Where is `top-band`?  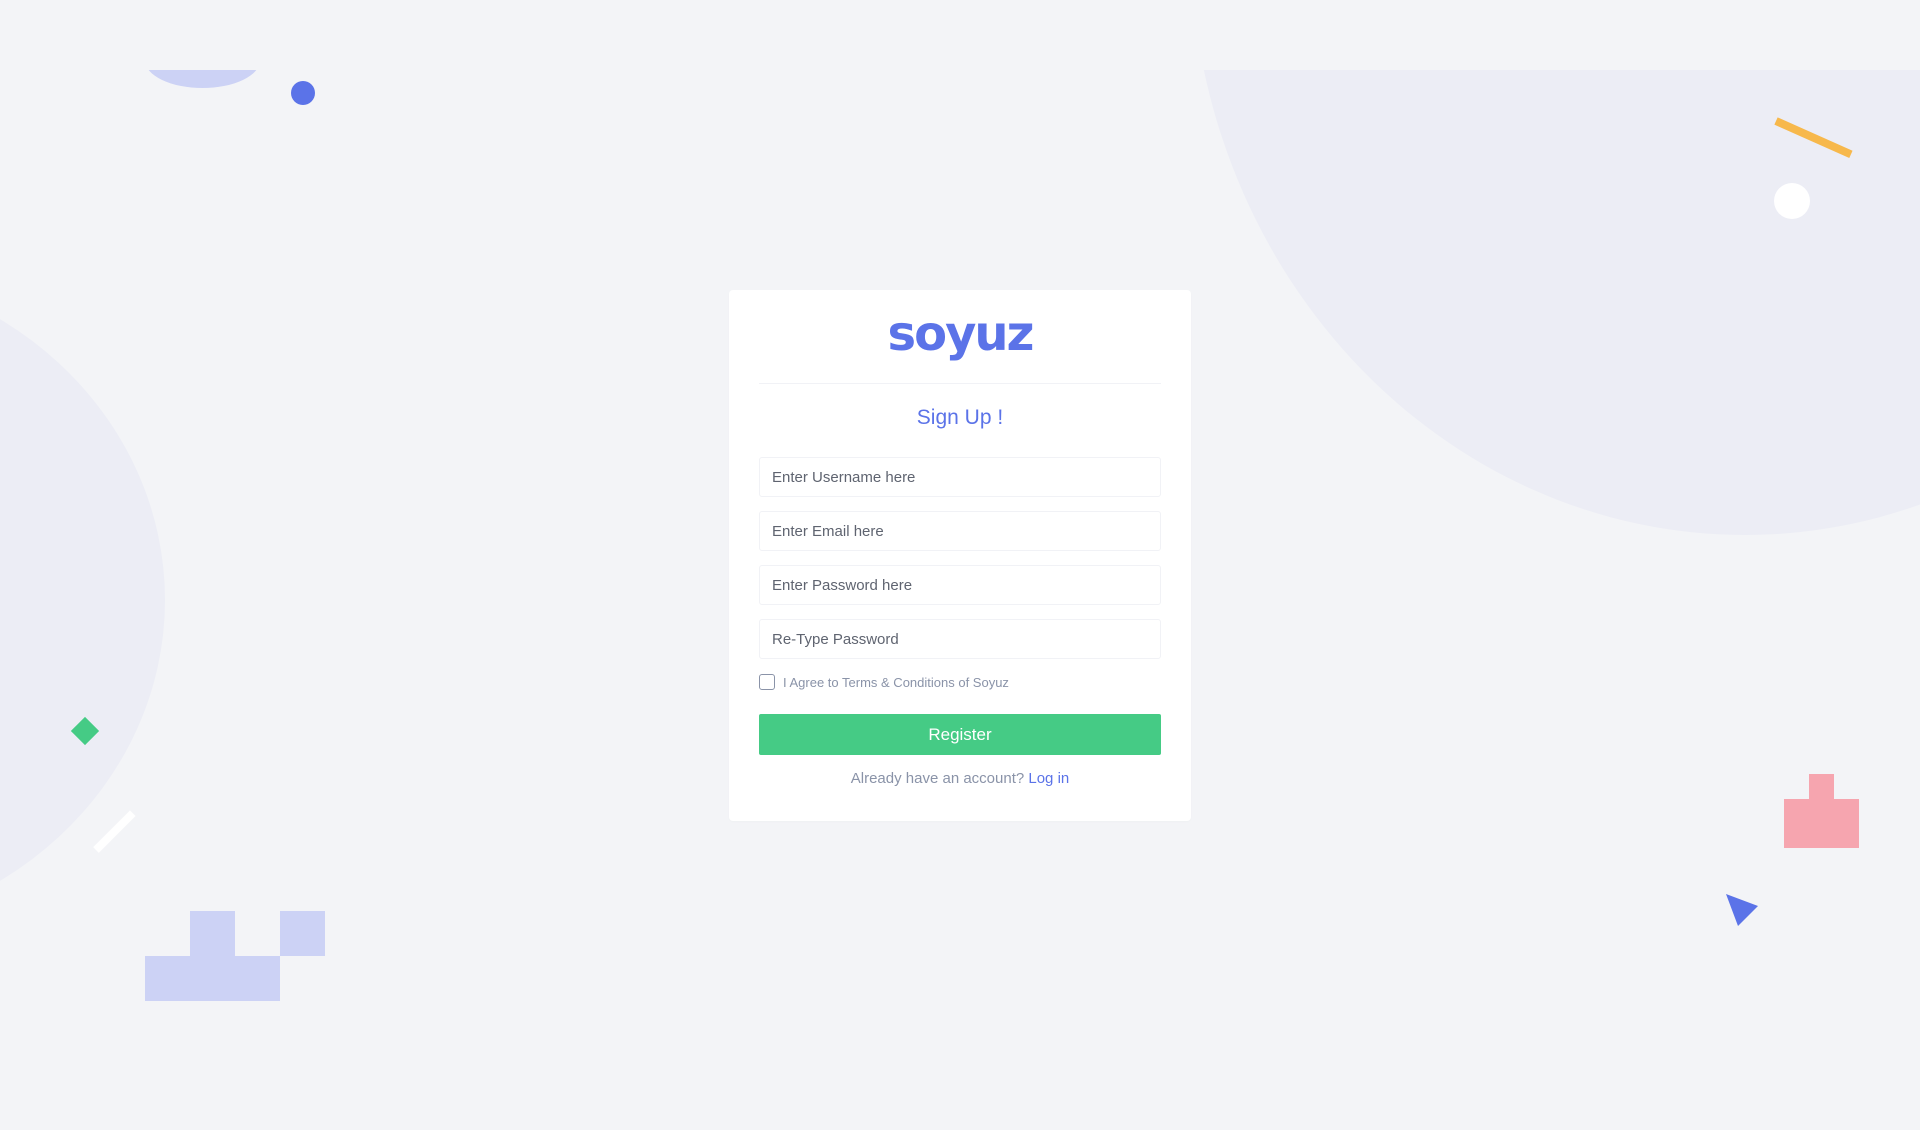 top-band is located at coordinates (960, 35).